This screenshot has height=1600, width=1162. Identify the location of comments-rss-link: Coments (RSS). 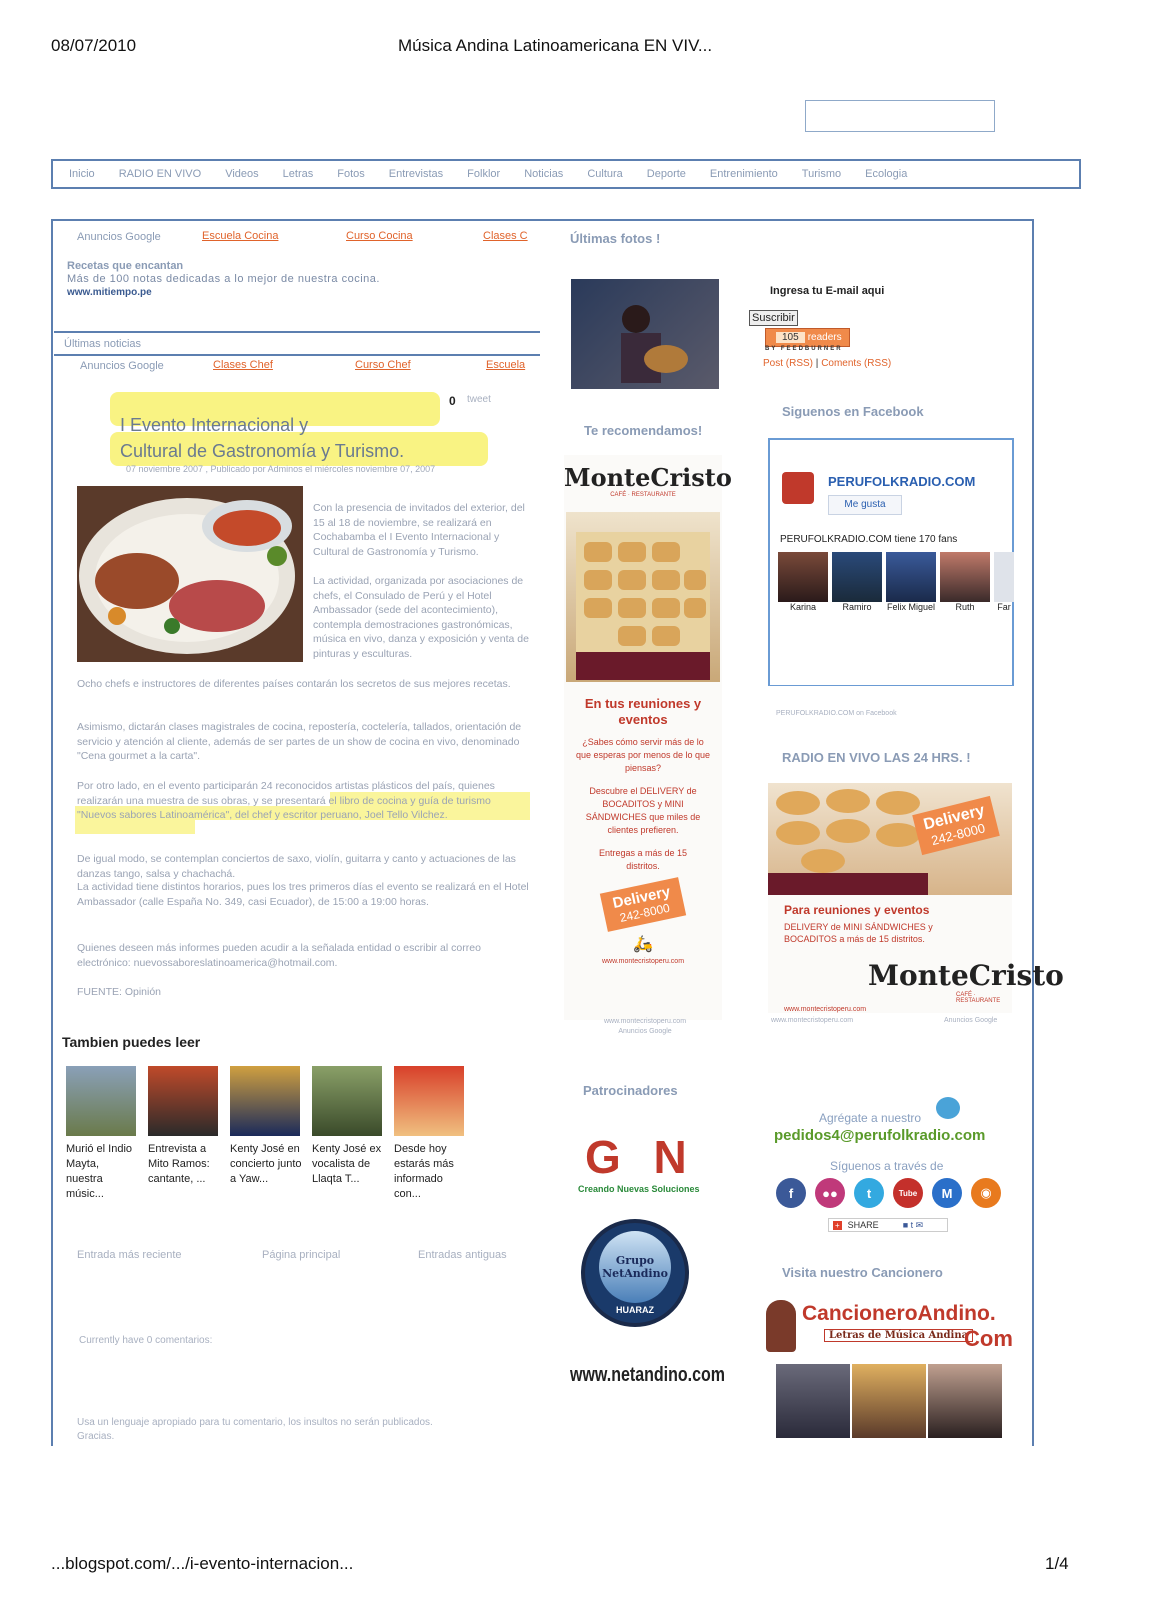
(856, 363).